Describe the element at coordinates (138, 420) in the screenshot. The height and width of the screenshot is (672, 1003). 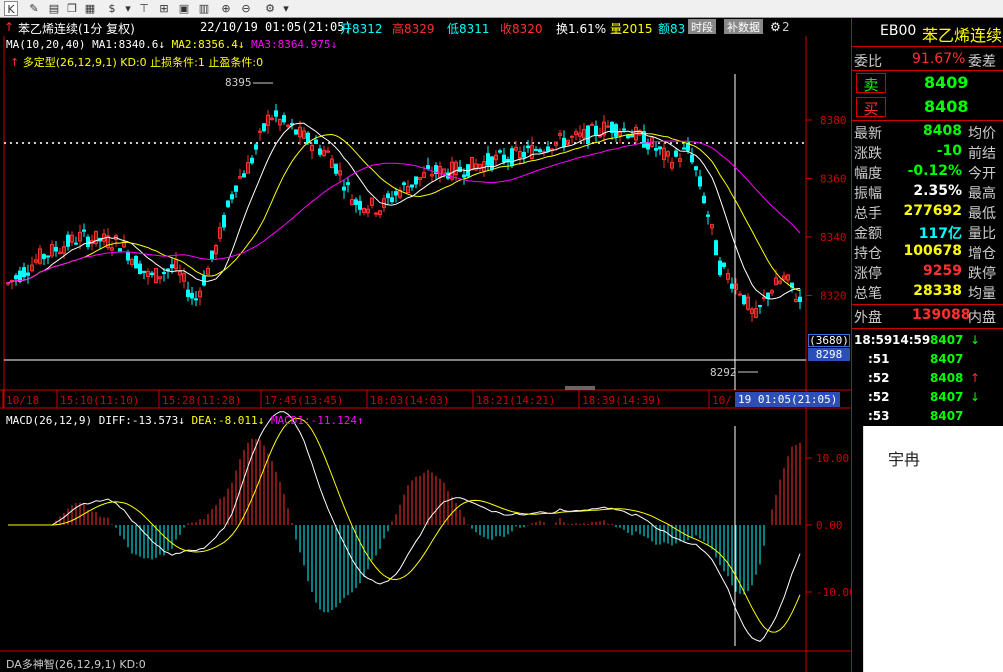
I see `diff-value: DIFF:-13.573` at that location.